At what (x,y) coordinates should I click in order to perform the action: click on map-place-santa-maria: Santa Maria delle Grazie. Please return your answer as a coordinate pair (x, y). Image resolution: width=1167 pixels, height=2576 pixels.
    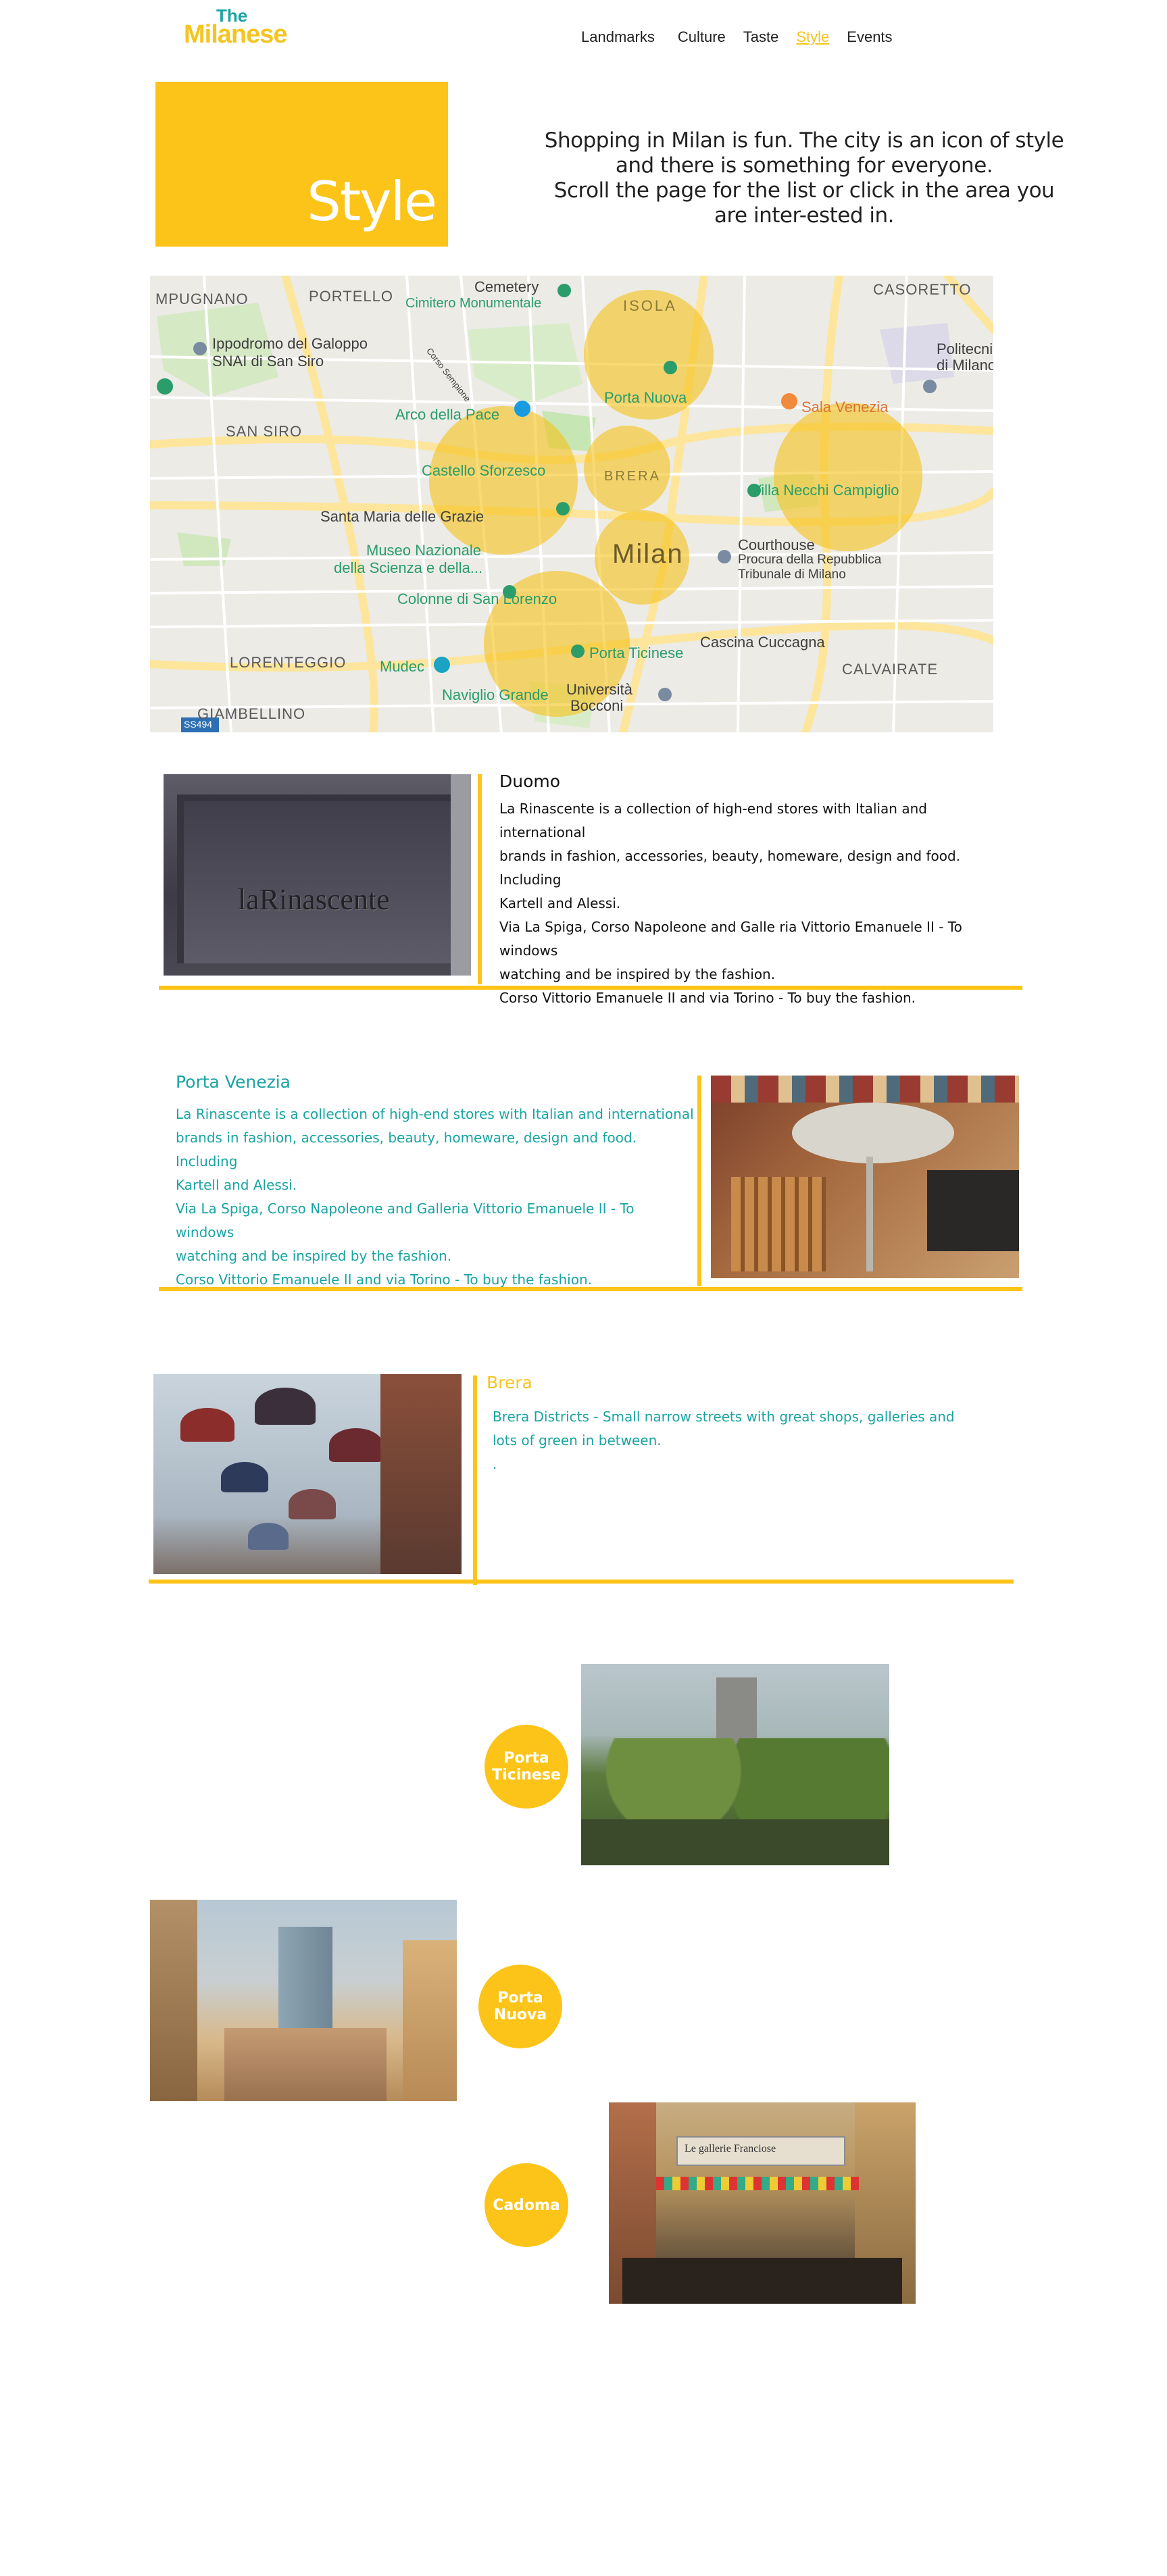
    Looking at the image, I should click on (402, 516).